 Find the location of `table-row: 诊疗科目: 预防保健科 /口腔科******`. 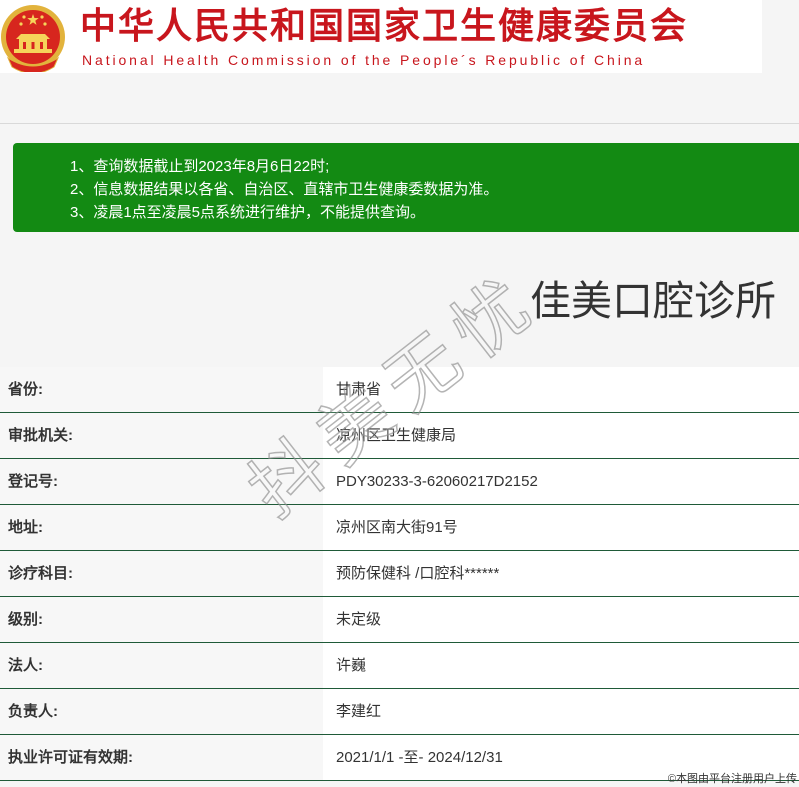

table-row: 诊疗科目: 预防保健科 /口腔科****** is located at coordinates (399, 574).